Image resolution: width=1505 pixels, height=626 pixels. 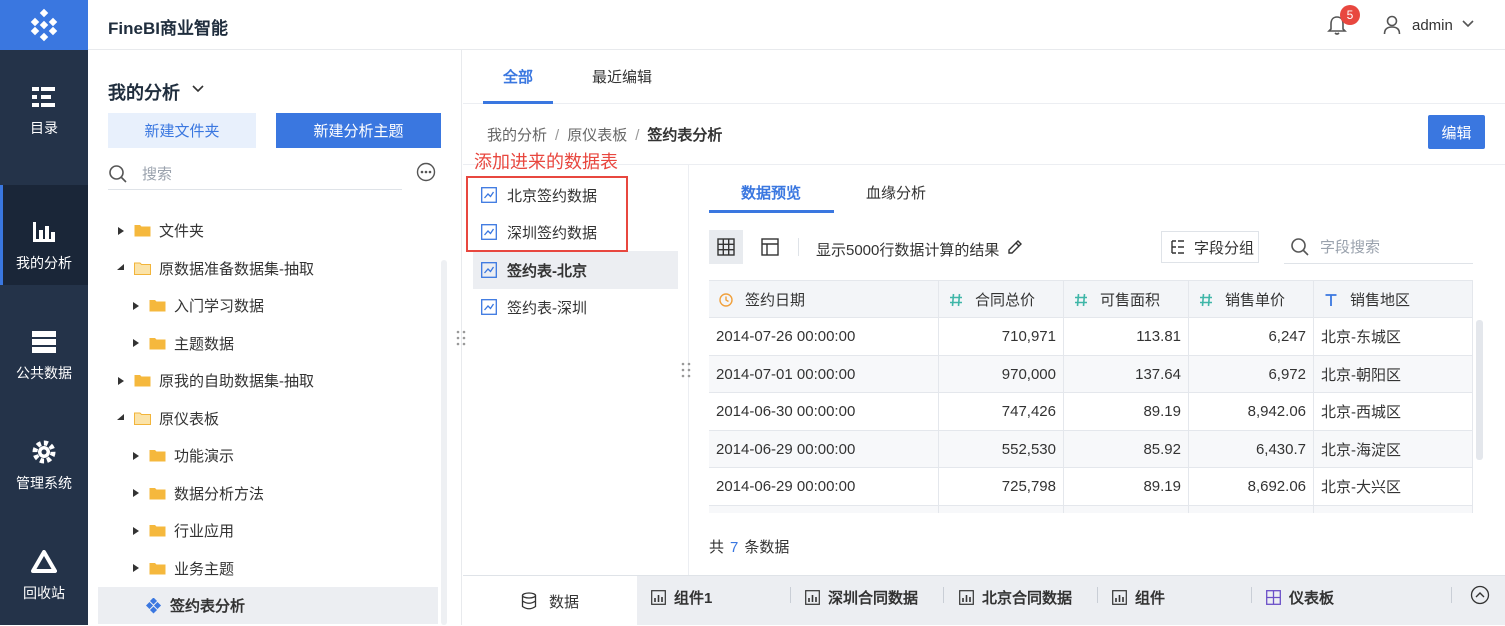 I want to click on tab-component-1: 组件1, so click(x=681, y=597).